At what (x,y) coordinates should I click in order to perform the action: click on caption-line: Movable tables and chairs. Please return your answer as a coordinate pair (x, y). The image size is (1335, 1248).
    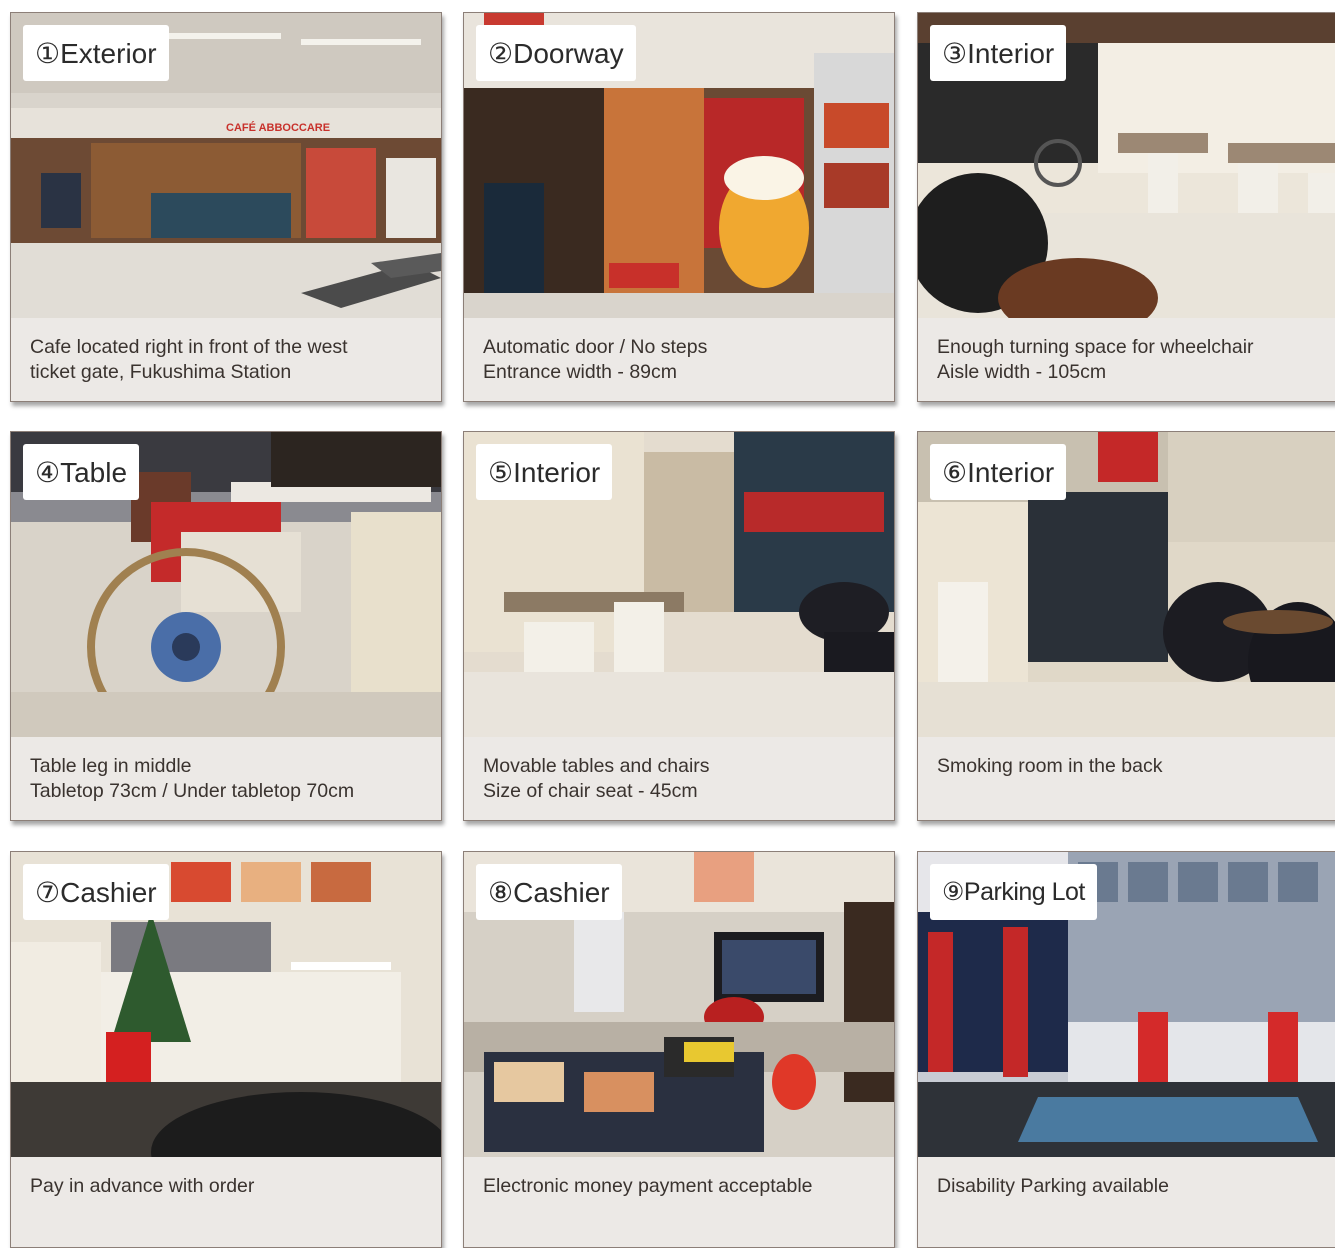
    Looking at the image, I should click on (596, 766).